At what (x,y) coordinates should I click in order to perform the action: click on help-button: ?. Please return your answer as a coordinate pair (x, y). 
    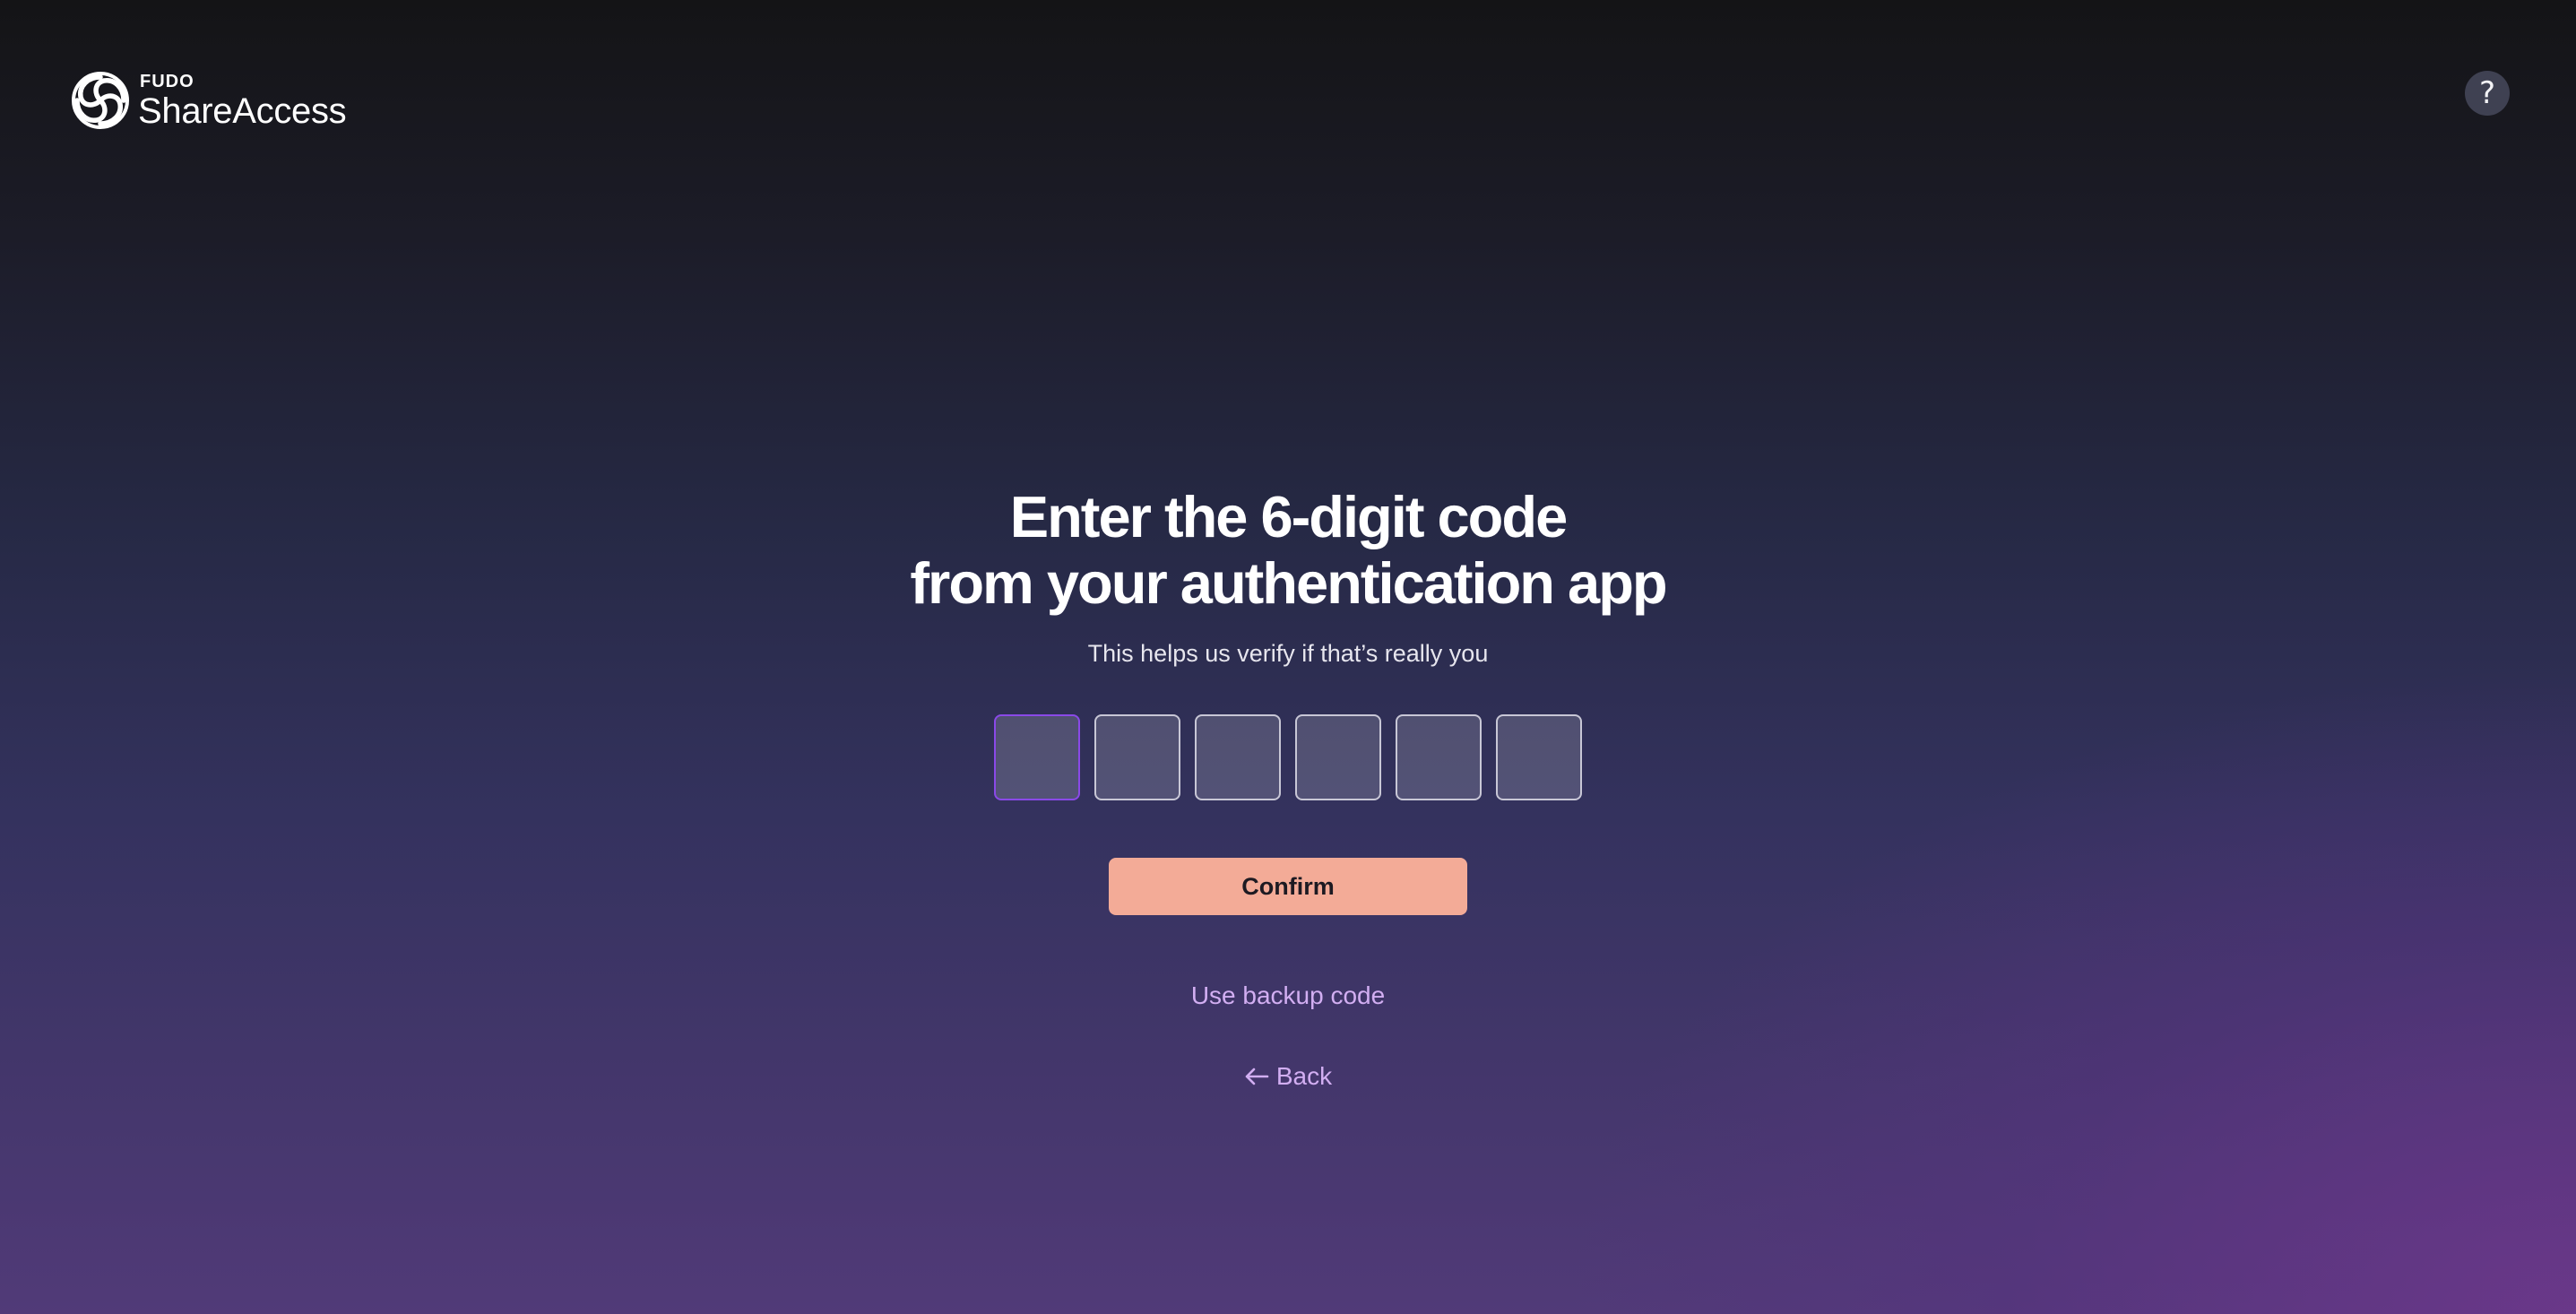
    Looking at the image, I should click on (2487, 93).